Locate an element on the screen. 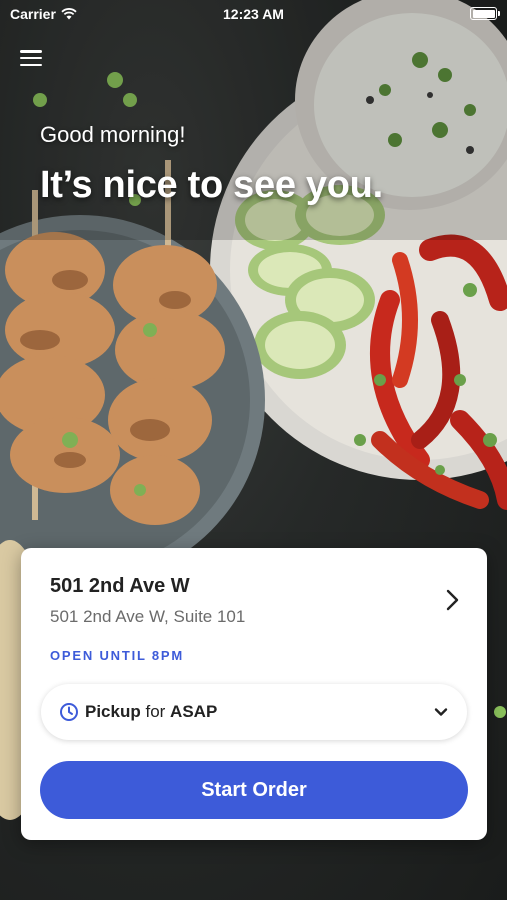 The image size is (507, 900). open-hours-label: OPEN UNTIL 8PM is located at coordinates (117, 655).